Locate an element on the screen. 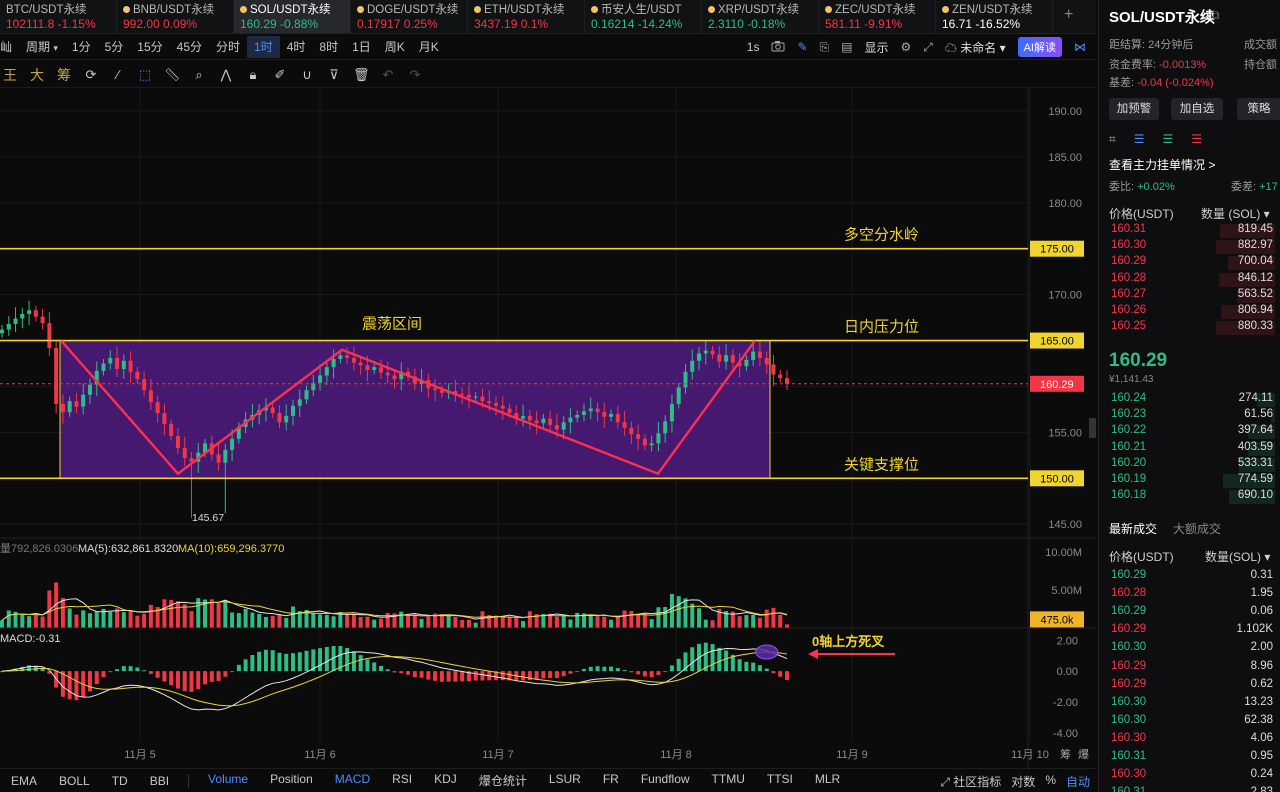 This screenshot has height=792, width=1280. orderbook-row: 160.27 563.52 is located at coordinates (1192, 296).